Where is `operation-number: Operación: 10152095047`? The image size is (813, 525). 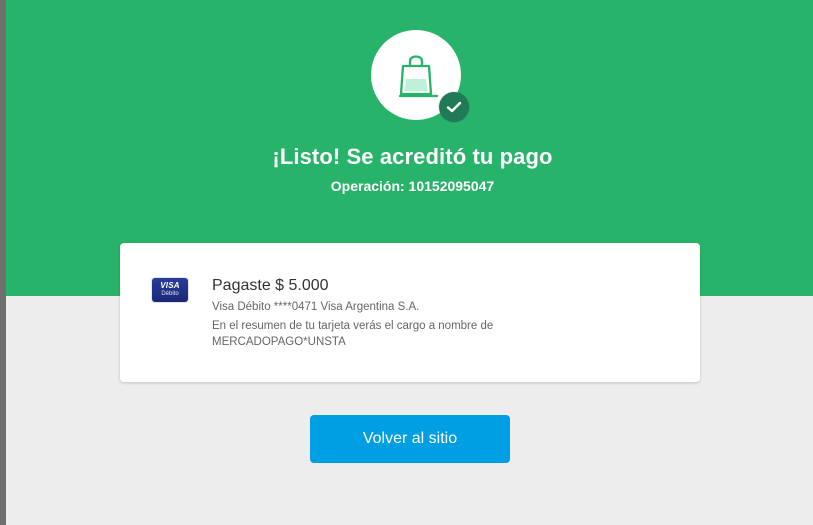 operation-number: Operación: 10152095047 is located at coordinates (412, 186).